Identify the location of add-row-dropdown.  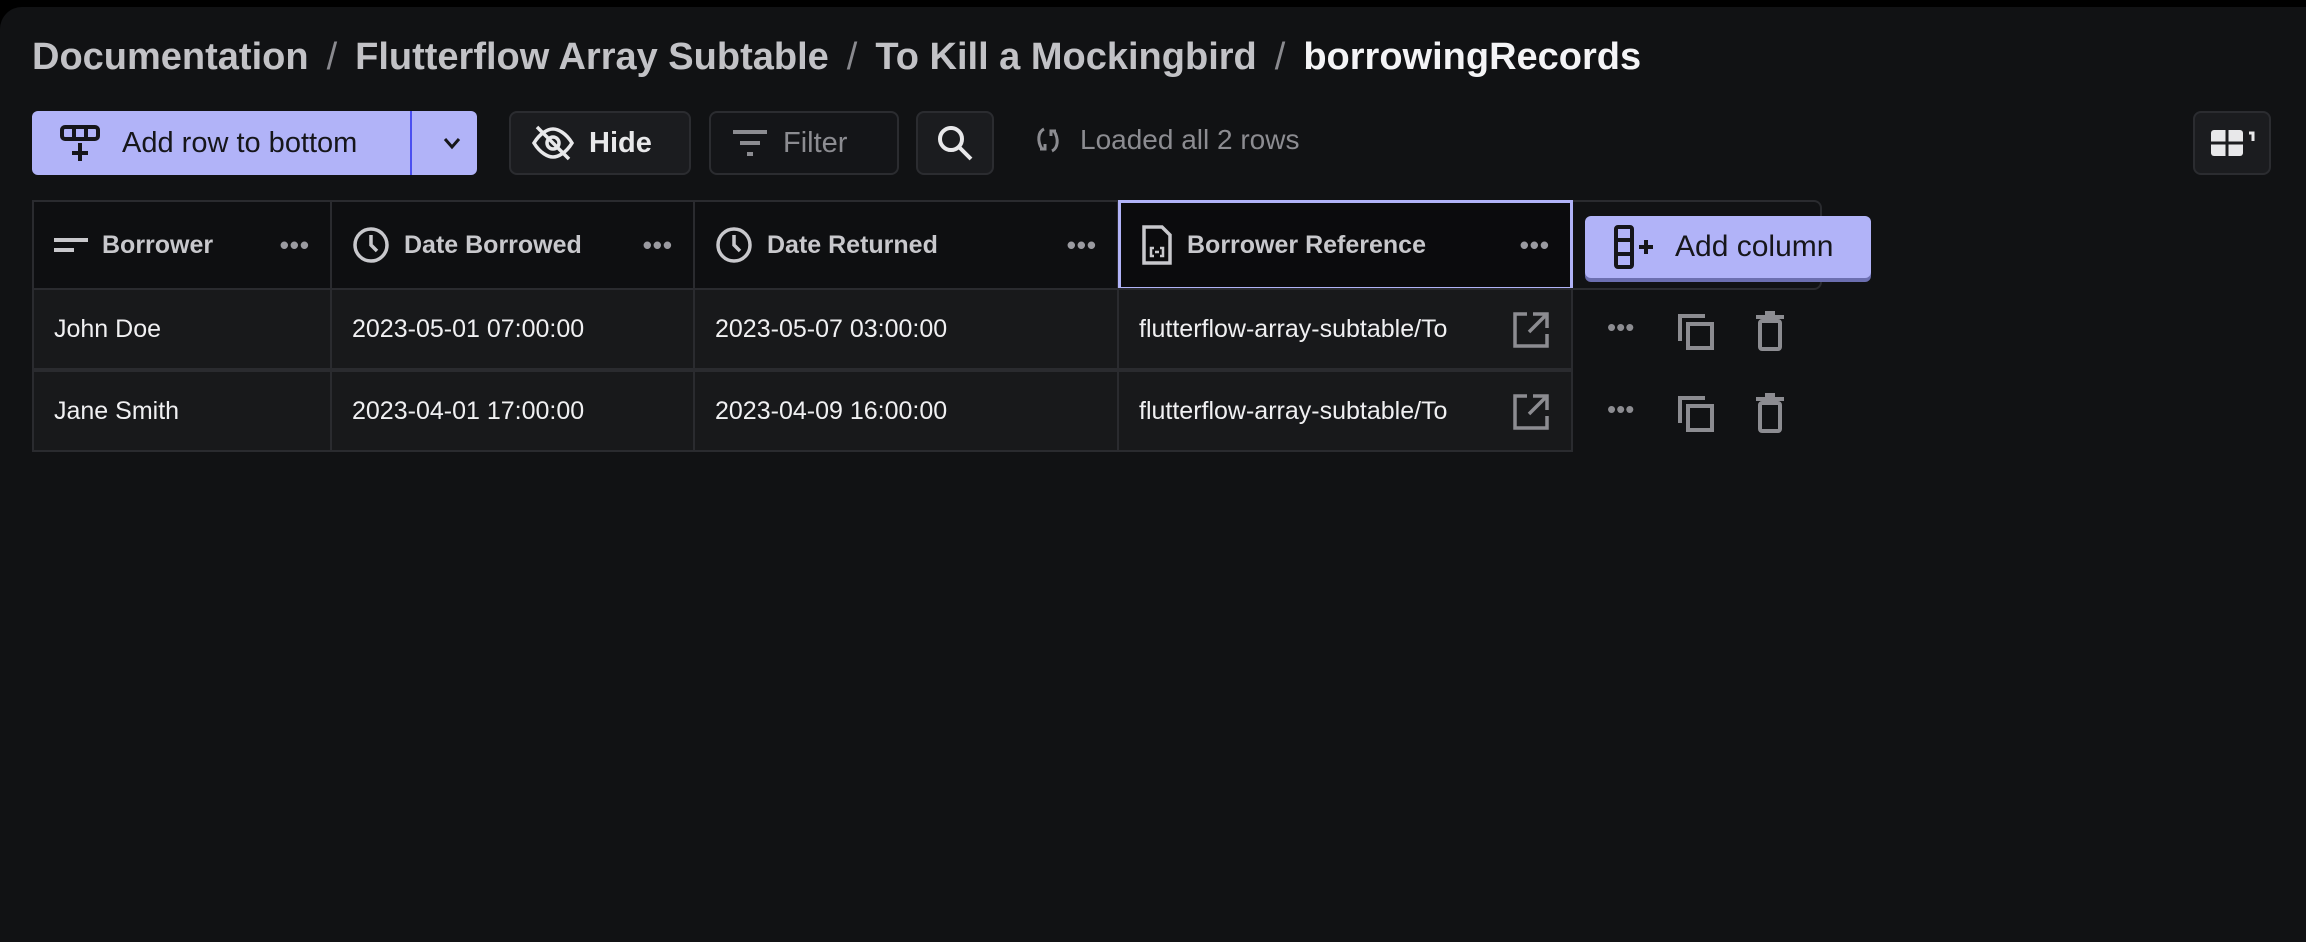
(451, 143).